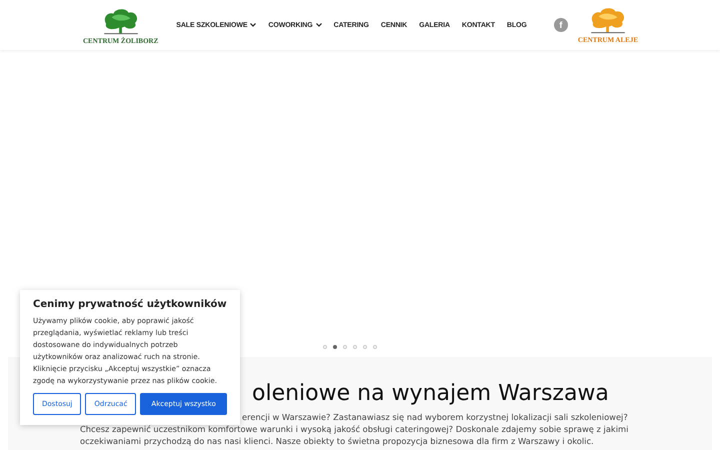 This screenshot has width=720, height=450. What do you see at coordinates (431, 393) in the screenshot?
I see `section-heading: oleniowe na wynajem Warszawa` at bounding box center [431, 393].